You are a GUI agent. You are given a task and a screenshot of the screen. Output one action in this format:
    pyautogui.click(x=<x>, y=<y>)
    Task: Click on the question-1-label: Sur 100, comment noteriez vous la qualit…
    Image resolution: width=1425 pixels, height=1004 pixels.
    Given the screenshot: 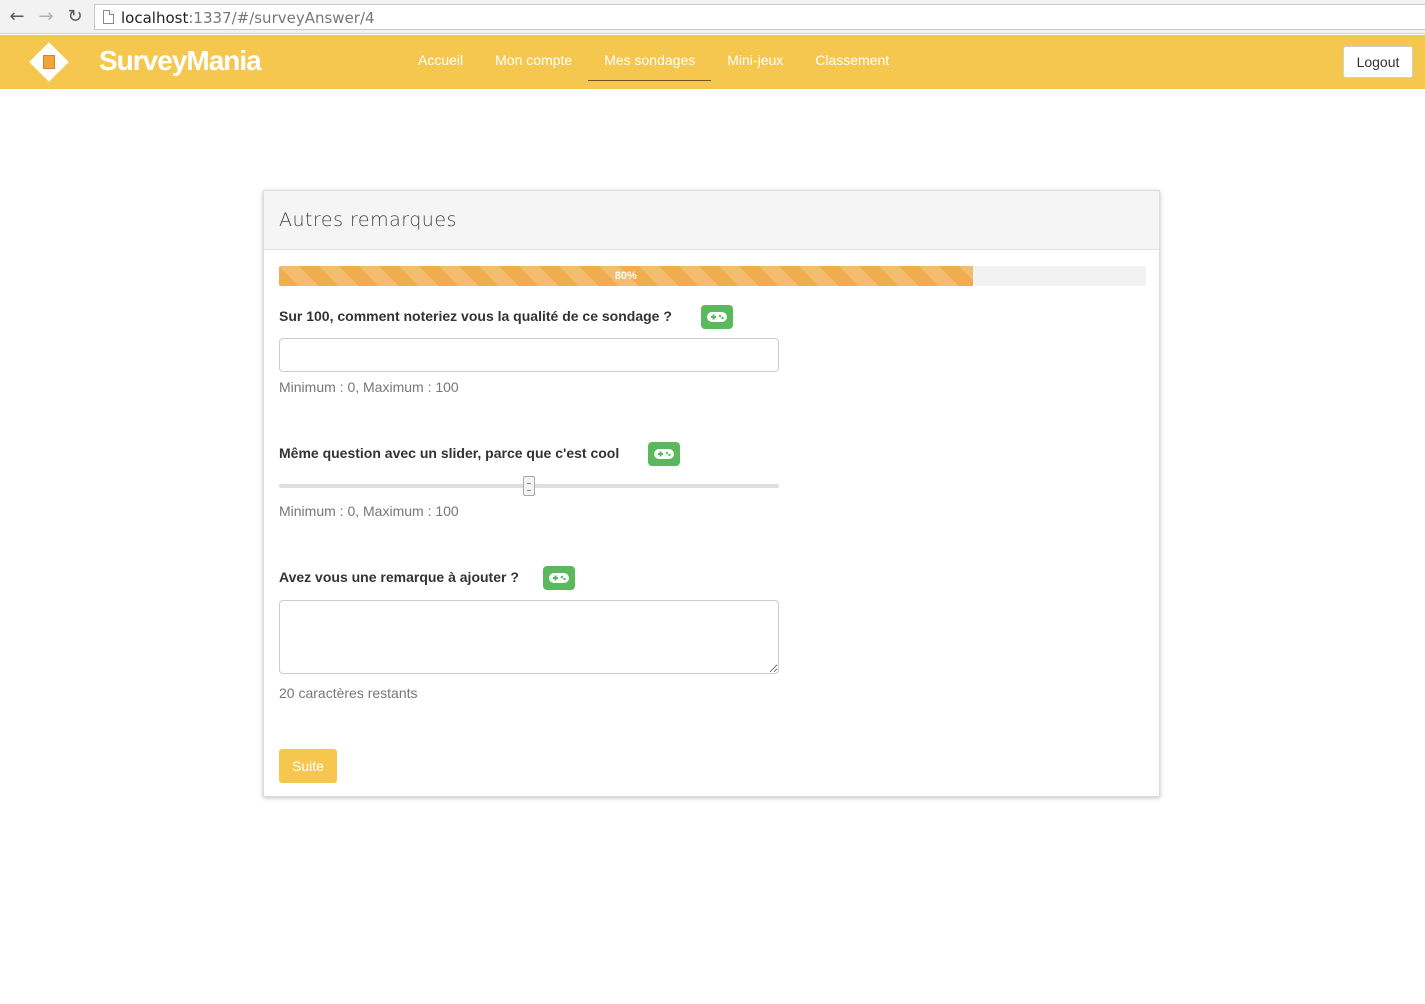 What is the action you would take?
    pyautogui.click(x=475, y=316)
    